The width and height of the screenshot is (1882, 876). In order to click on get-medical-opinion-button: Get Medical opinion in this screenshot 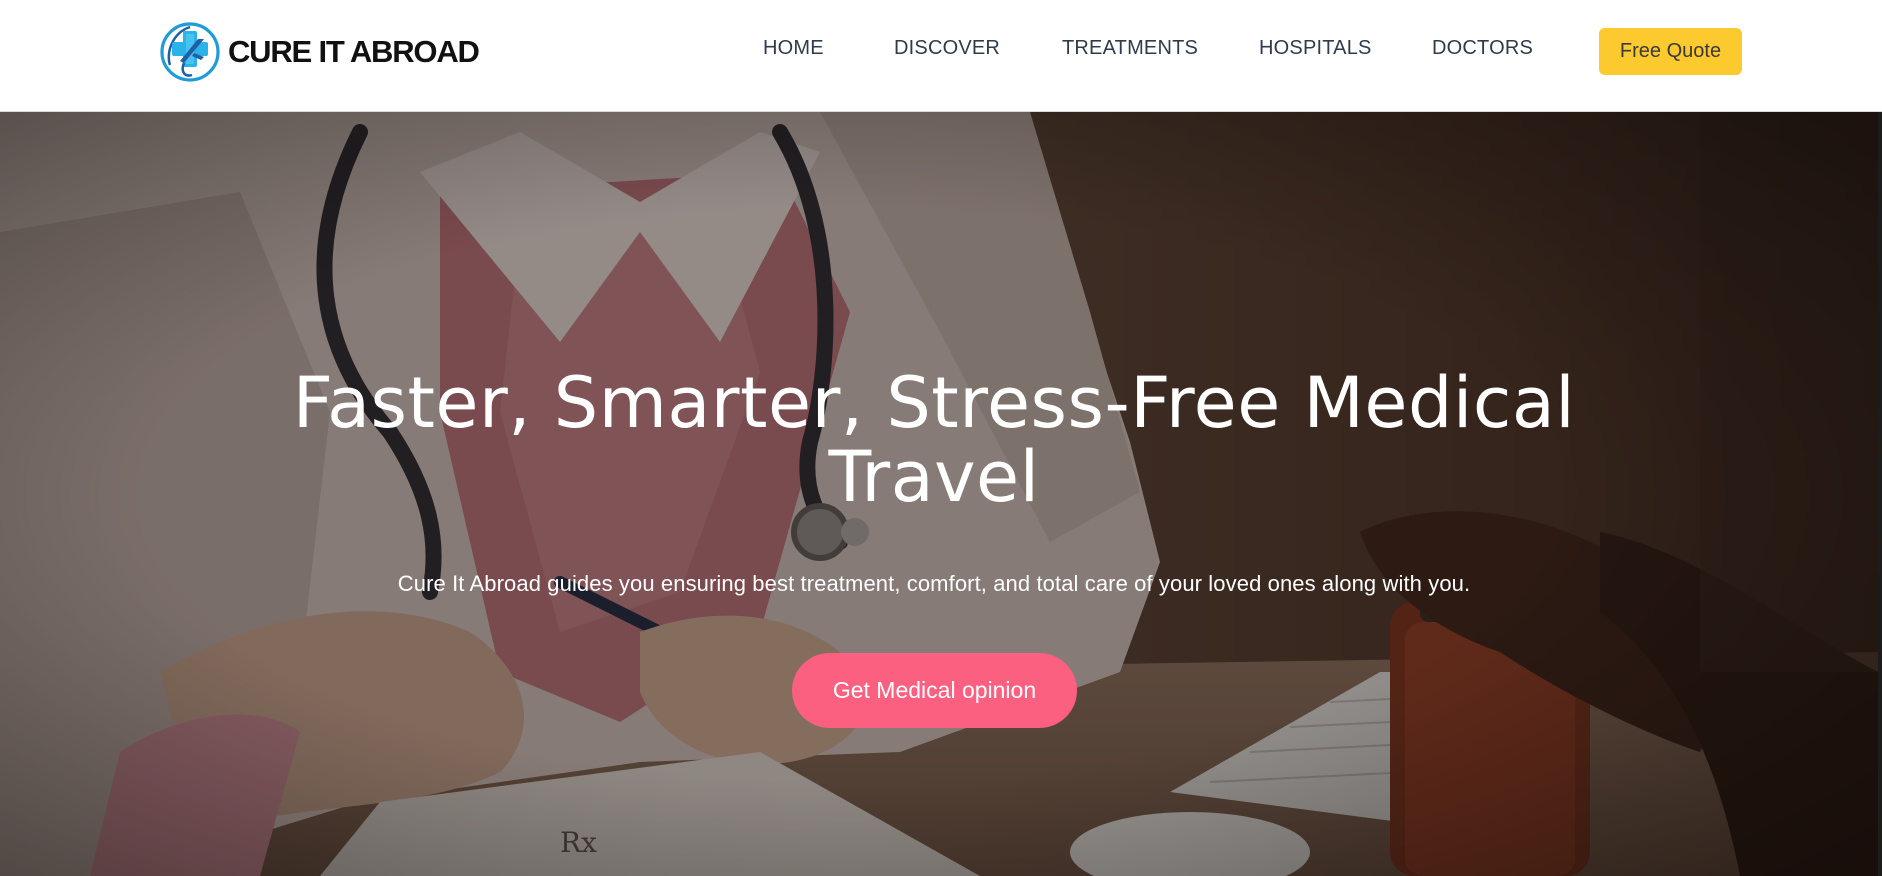, I will do `click(934, 690)`.